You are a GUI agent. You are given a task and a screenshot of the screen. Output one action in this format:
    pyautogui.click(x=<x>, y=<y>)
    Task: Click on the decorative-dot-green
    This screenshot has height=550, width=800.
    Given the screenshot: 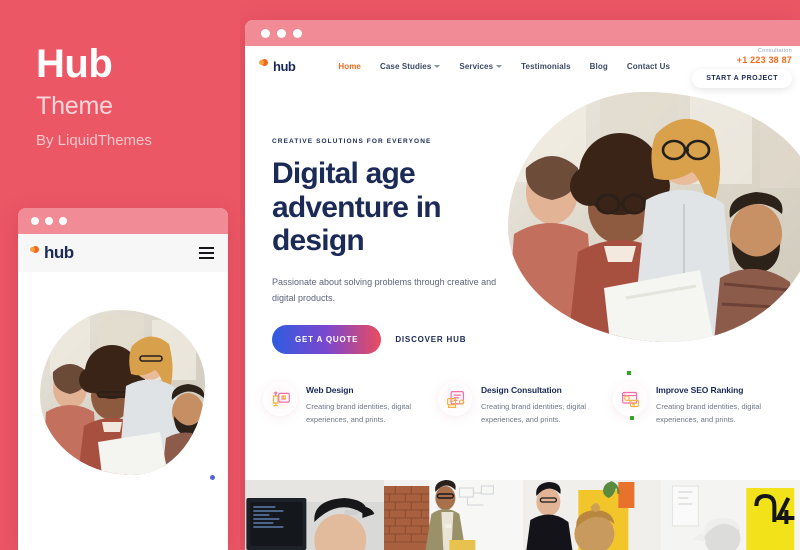 What is the action you would take?
    pyautogui.click(x=629, y=373)
    